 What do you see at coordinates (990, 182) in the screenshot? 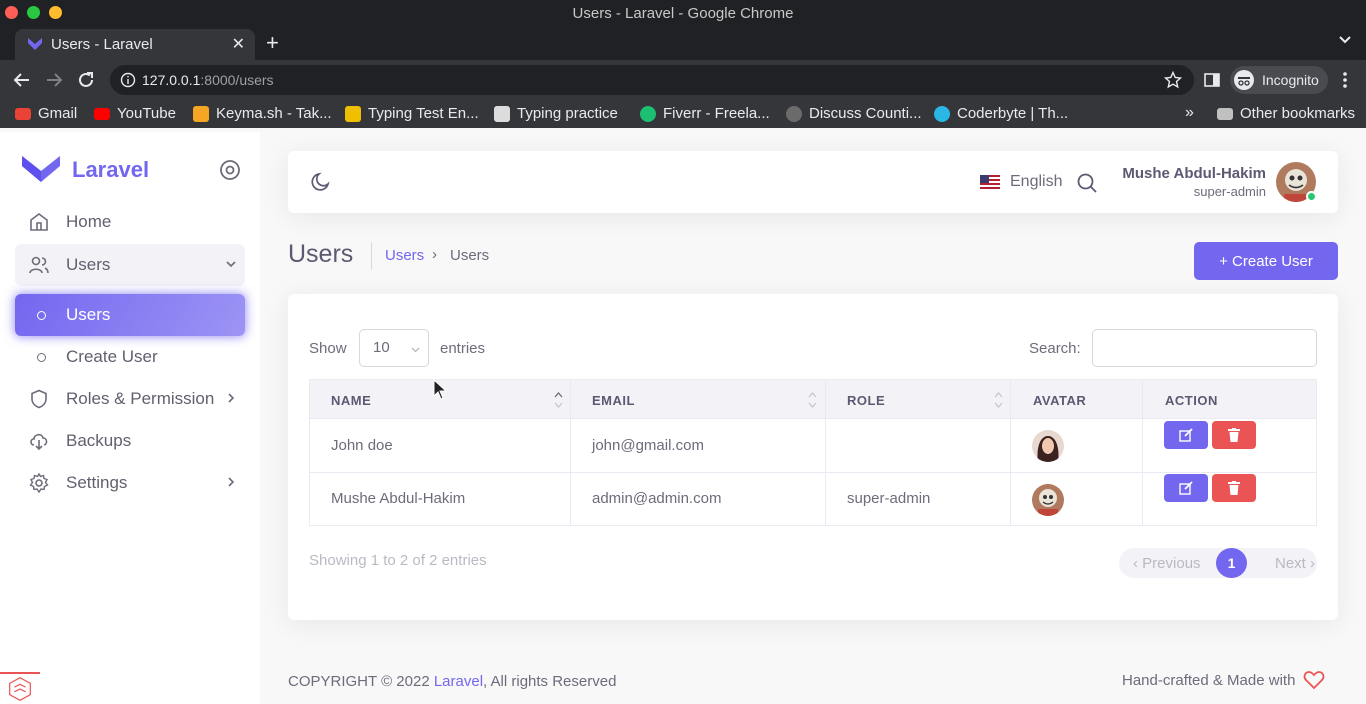
I see `us-flag-icon` at bounding box center [990, 182].